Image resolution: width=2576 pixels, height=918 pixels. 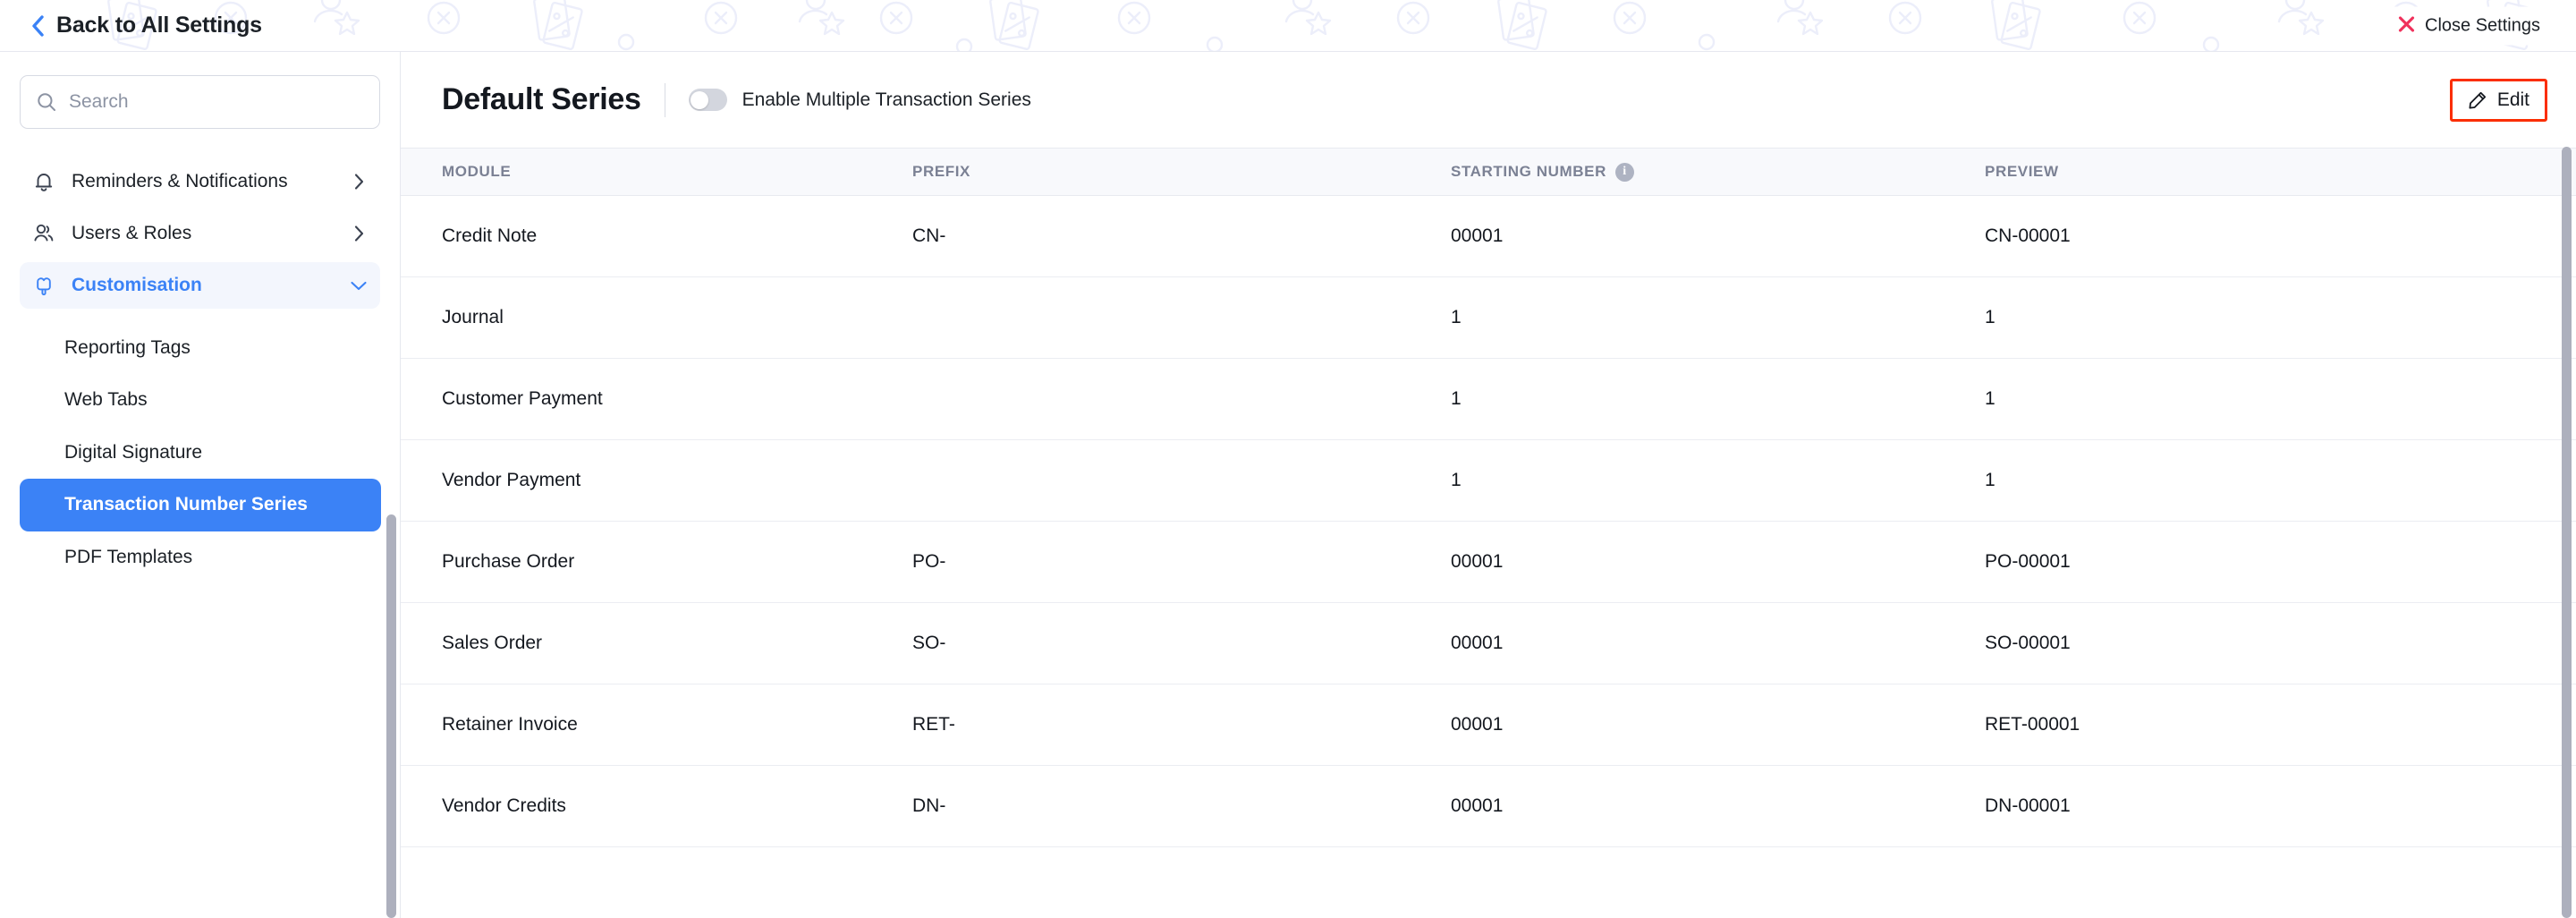 I want to click on search-icon, so click(x=46, y=102).